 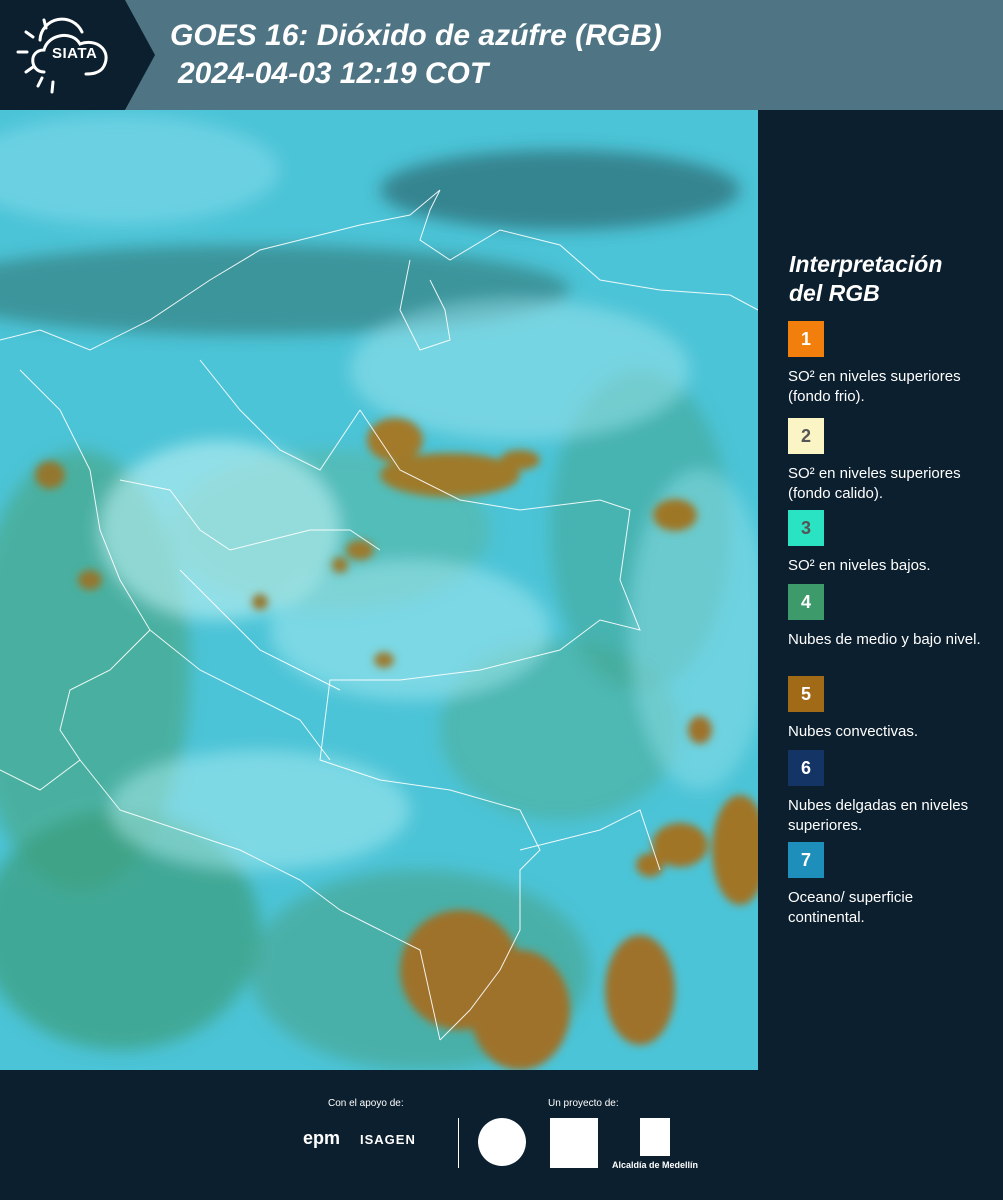 What do you see at coordinates (416, 35) in the screenshot?
I see `page-title: GOES 16: Dióxido de azúfre (RGB)` at bounding box center [416, 35].